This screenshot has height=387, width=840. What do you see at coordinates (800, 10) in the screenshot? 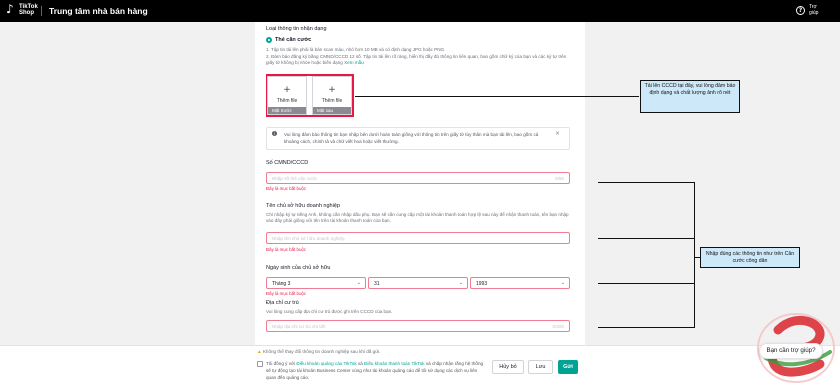
I see `help-icon: ?` at bounding box center [800, 10].